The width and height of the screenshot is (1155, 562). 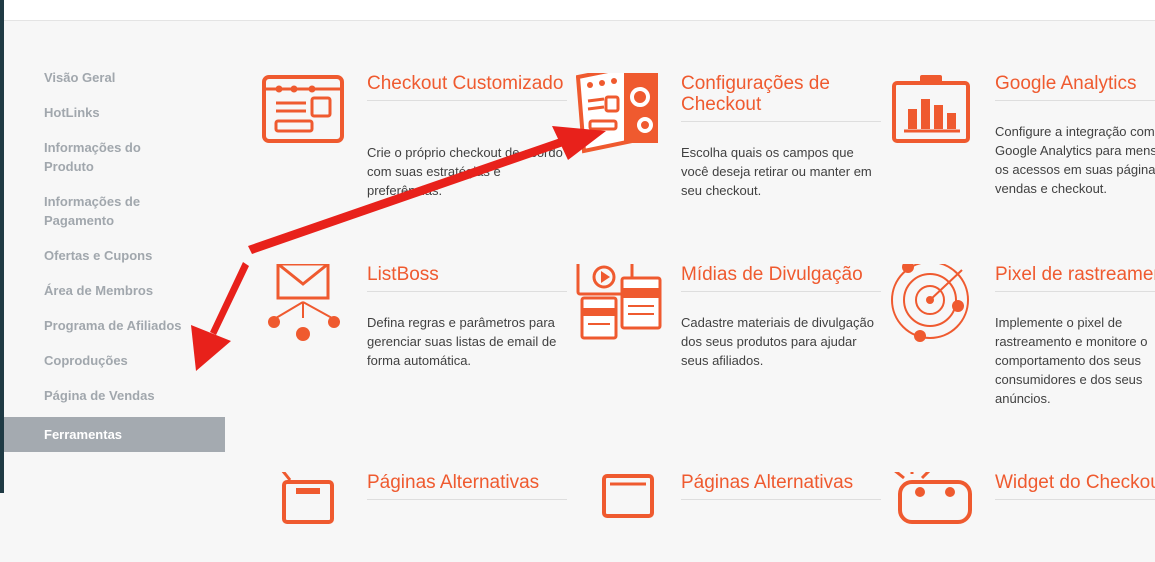 What do you see at coordinates (931, 109) in the screenshot?
I see `analytics-icon` at bounding box center [931, 109].